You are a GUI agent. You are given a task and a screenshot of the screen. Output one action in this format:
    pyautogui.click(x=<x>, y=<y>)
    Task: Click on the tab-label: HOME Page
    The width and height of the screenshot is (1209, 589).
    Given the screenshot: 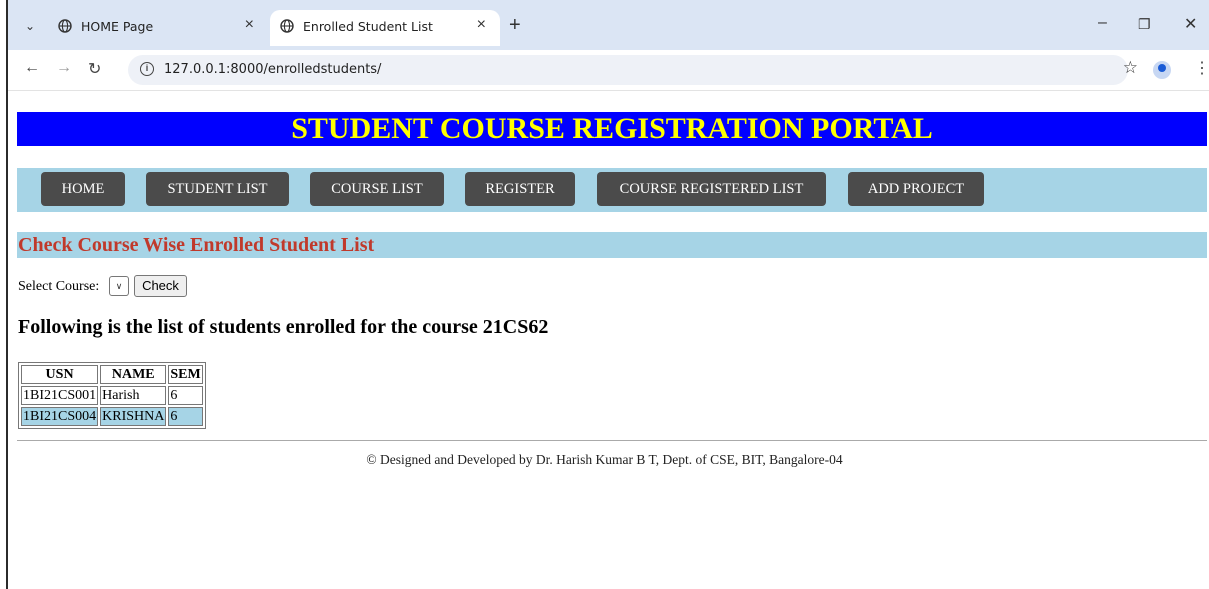 What is the action you would take?
    pyautogui.click(x=117, y=26)
    